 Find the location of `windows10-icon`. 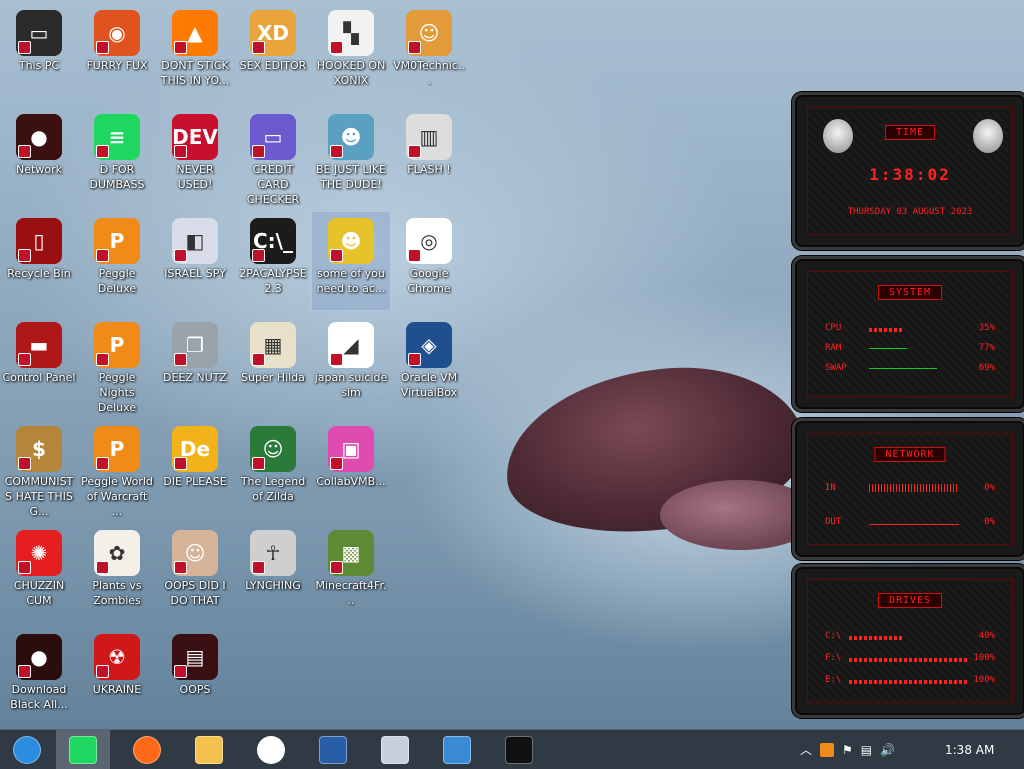

windows10-icon is located at coordinates (457, 749).